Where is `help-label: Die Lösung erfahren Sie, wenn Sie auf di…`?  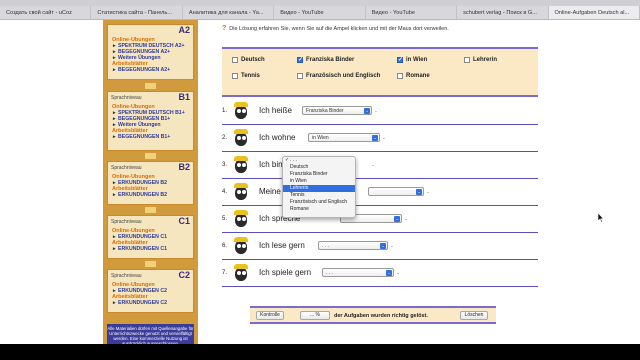 help-label: Die Lösung erfahren Sie, wenn Sie auf di… is located at coordinates (339, 29).